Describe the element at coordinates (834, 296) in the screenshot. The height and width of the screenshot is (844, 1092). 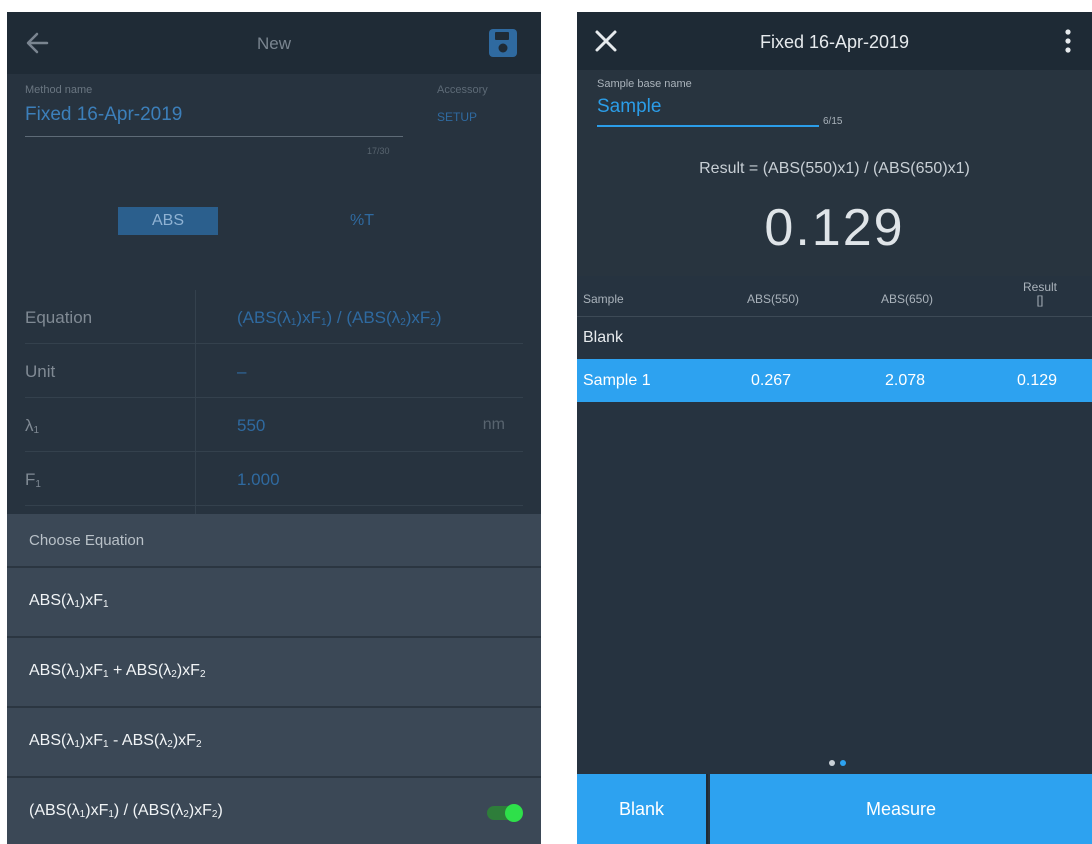
I see `table-header: Sample ABS(550) ABS(650) Result []` at that location.